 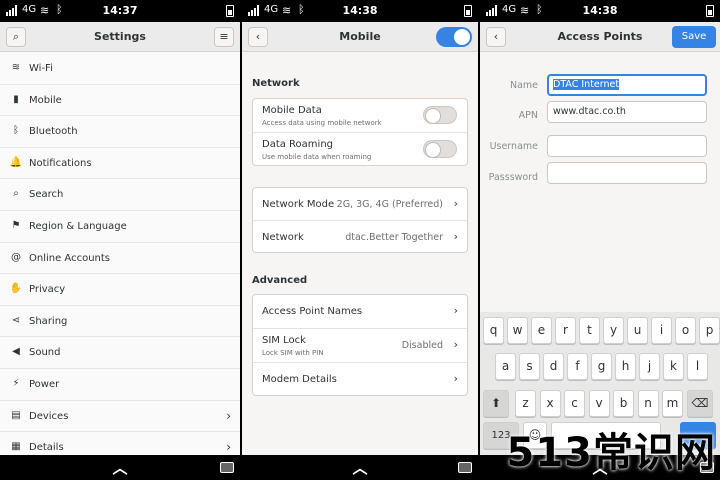 I want to click on hand-icon: ✋, so click(x=16, y=289).